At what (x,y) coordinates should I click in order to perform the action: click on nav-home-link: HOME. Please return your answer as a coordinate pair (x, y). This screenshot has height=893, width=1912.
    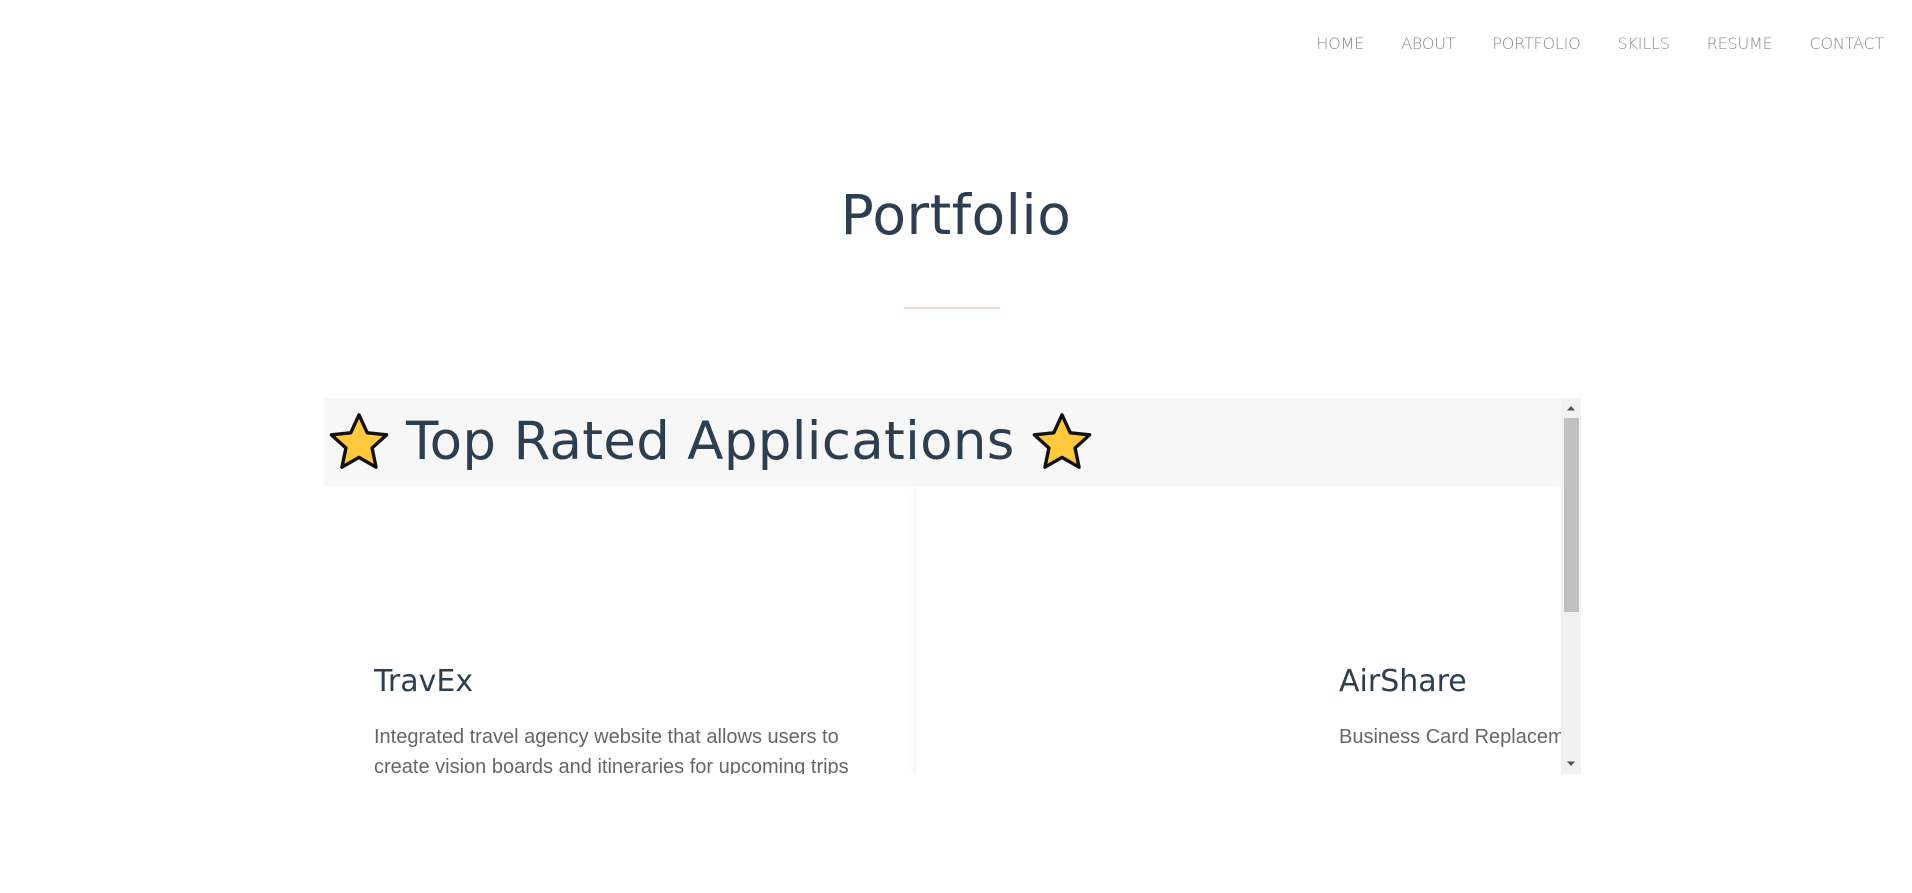
    Looking at the image, I should click on (1340, 44).